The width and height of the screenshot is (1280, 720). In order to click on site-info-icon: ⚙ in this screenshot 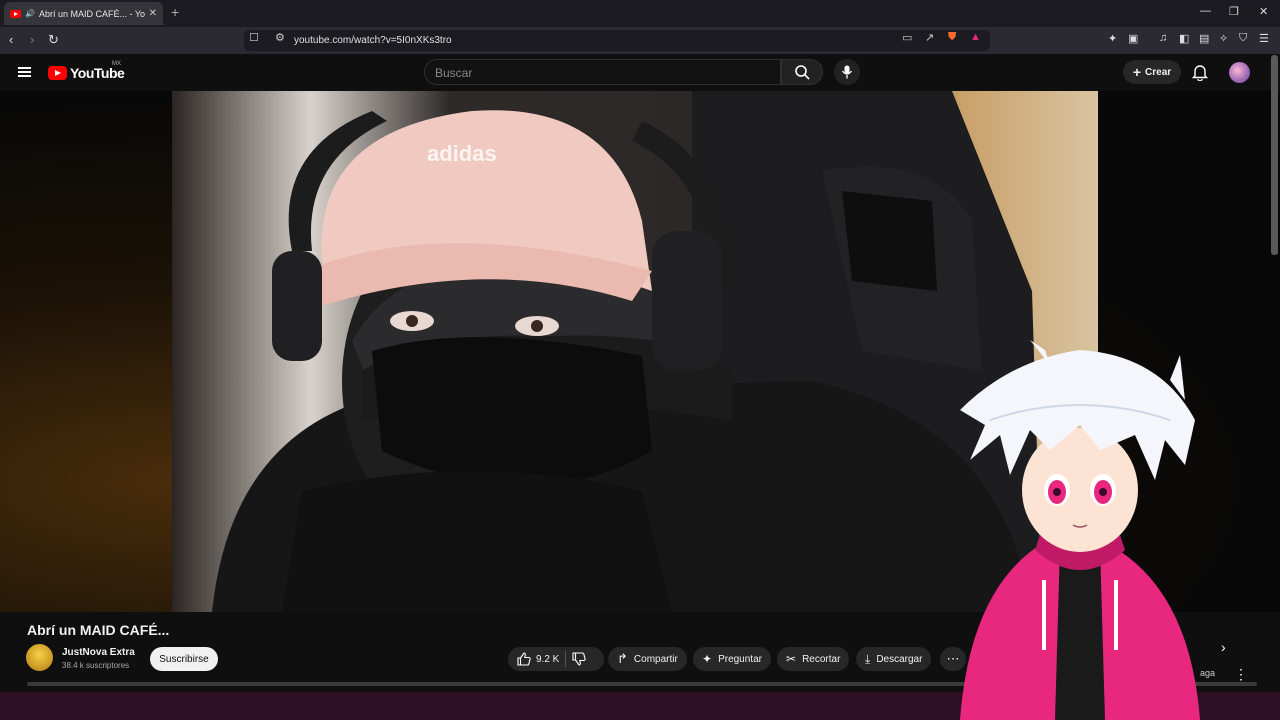, I will do `click(280, 37)`.